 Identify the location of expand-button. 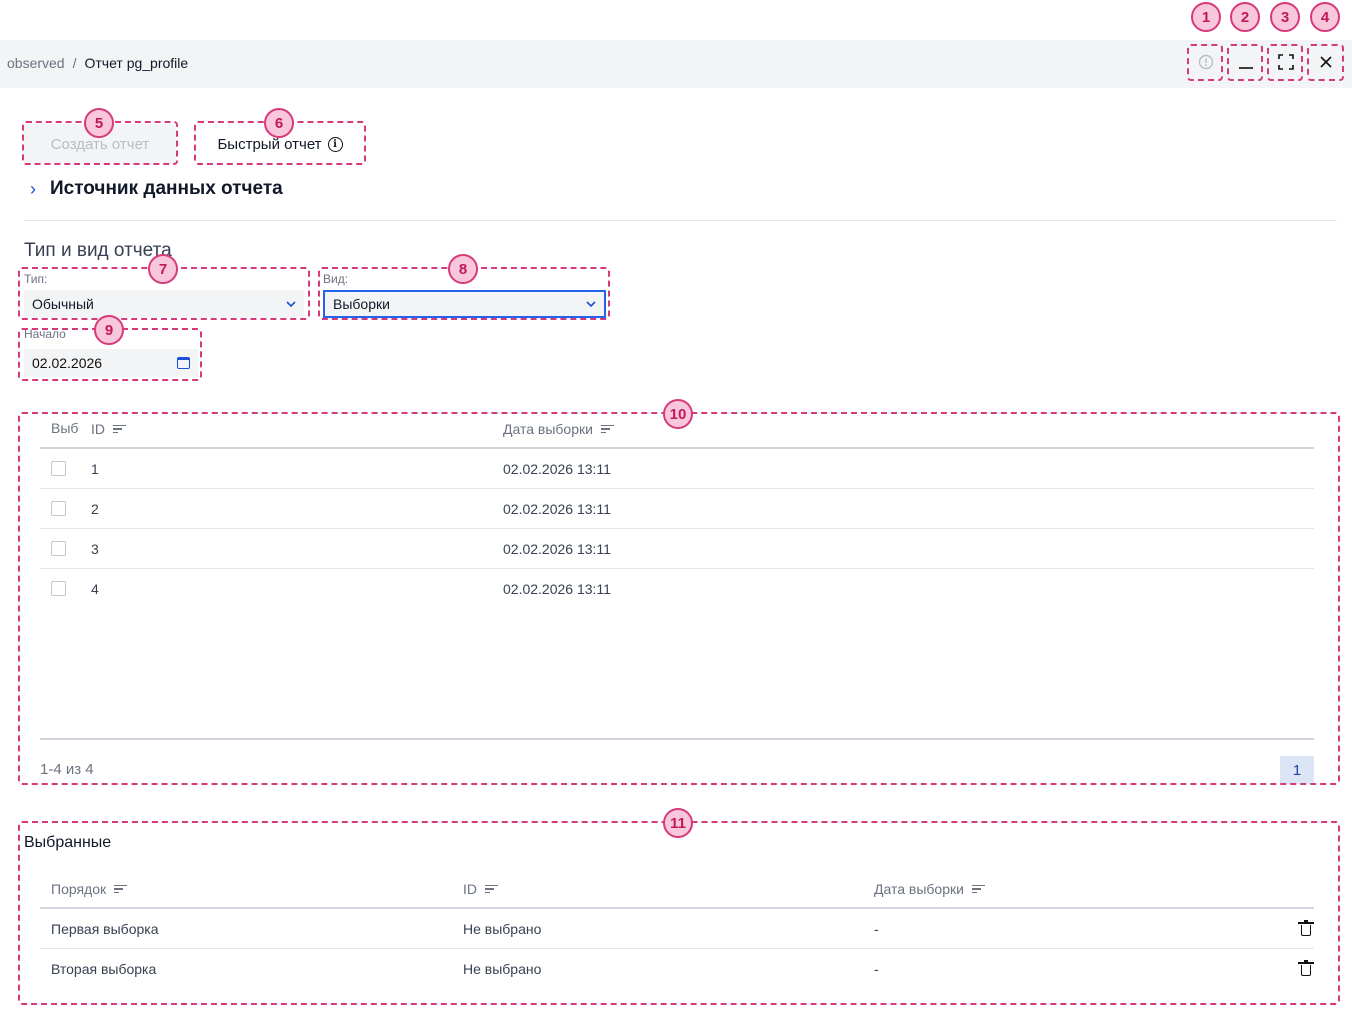
(1286, 62).